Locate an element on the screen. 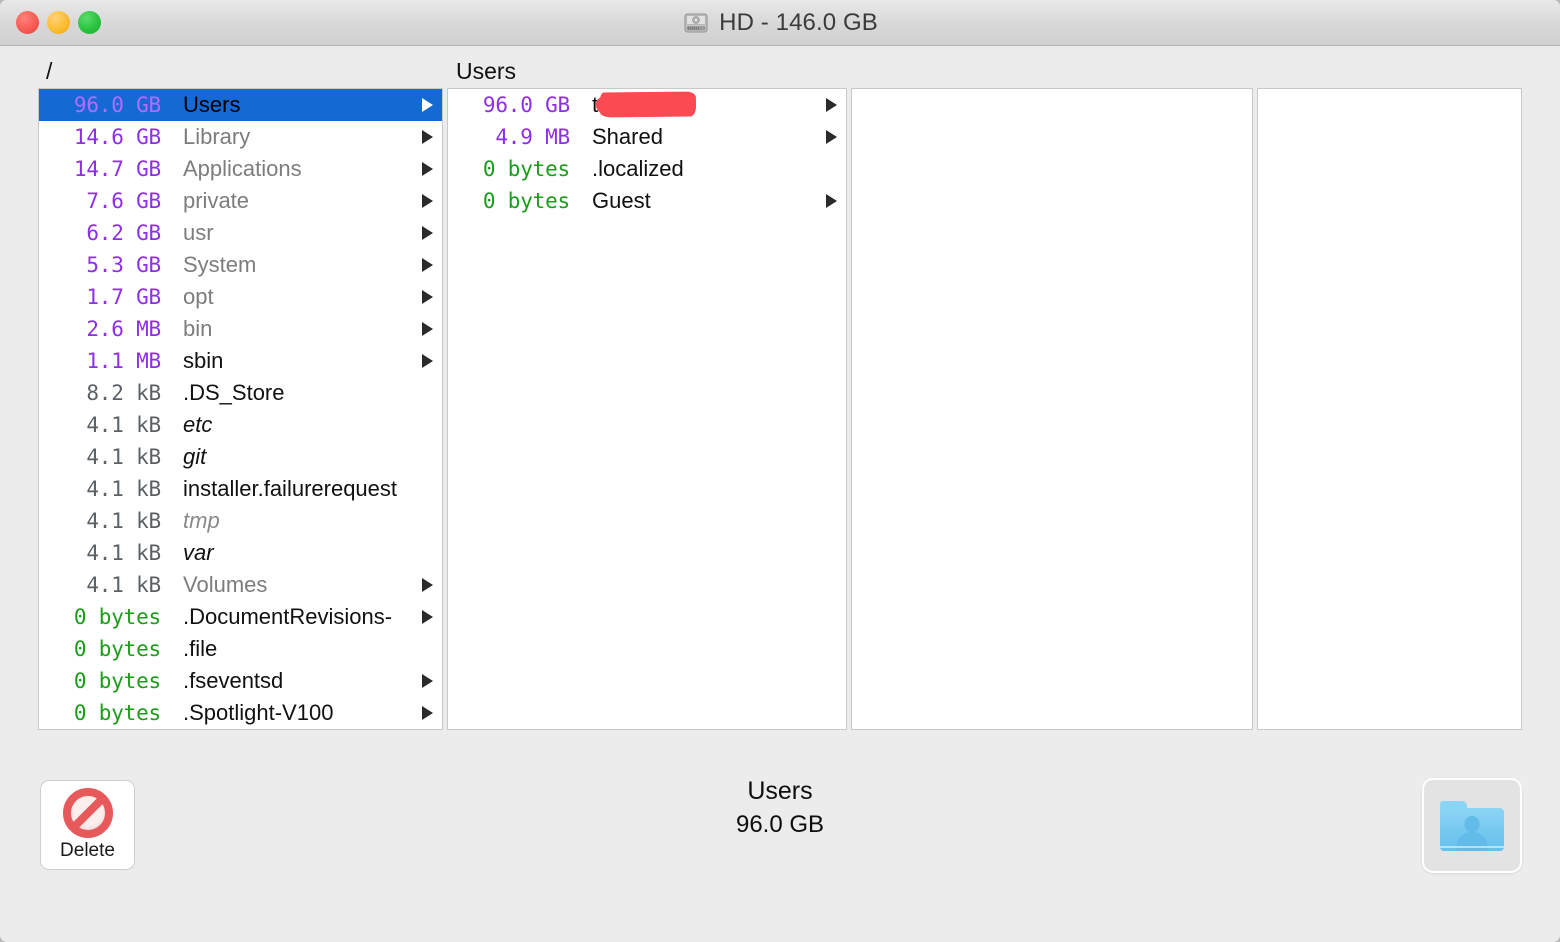  file-row: 5.3 GB System is located at coordinates (240, 265).